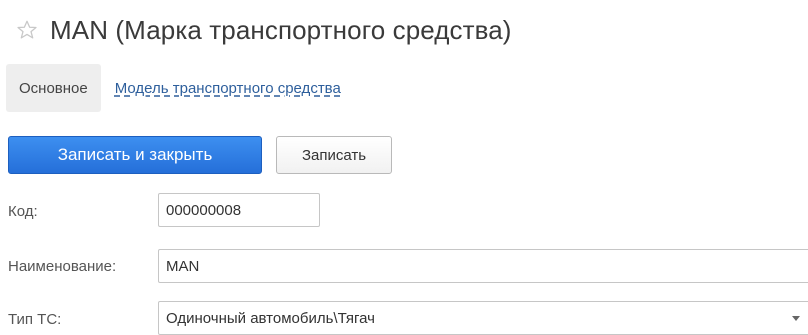 The width and height of the screenshot is (808, 335). I want to click on vehicle-type-label: Тип ТС:, so click(35, 319).